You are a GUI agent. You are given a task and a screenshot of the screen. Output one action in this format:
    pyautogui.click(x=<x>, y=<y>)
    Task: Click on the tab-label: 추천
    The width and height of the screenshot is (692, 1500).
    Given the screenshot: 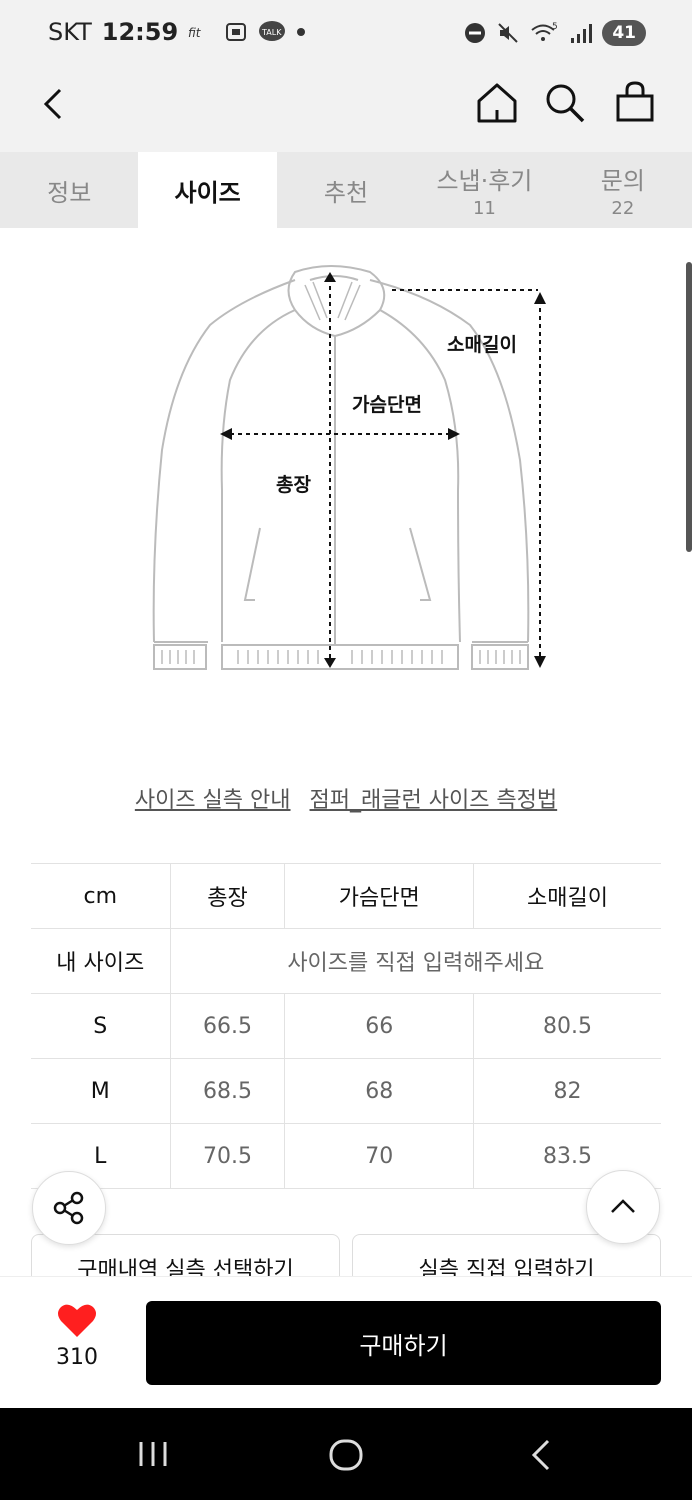 What is the action you would take?
    pyautogui.click(x=346, y=192)
    